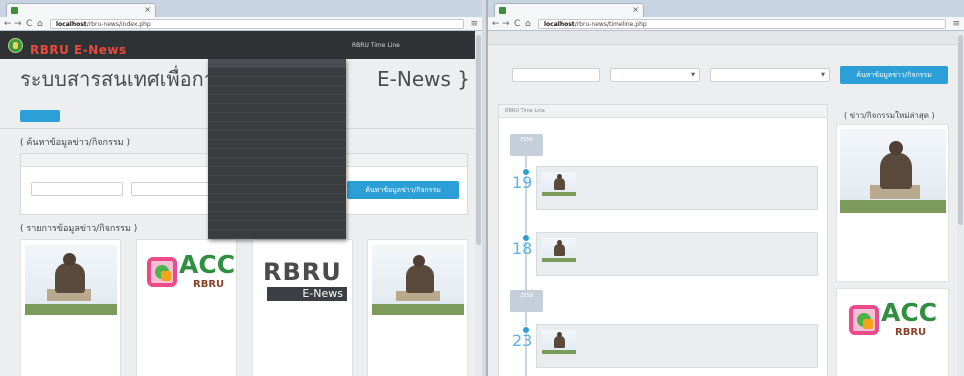 This screenshot has height=376, width=964. Describe the element at coordinates (118, 24) in the screenshot. I see `address-path: /rbru-news/index.php` at that location.